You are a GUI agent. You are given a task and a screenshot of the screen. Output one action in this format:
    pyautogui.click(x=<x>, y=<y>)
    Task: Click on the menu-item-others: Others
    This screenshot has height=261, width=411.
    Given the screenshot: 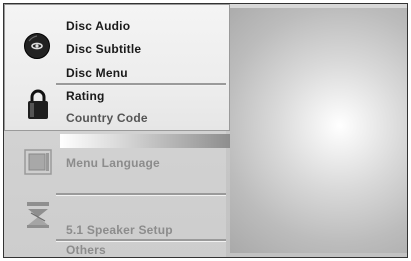 What is the action you would take?
    pyautogui.click(x=86, y=250)
    